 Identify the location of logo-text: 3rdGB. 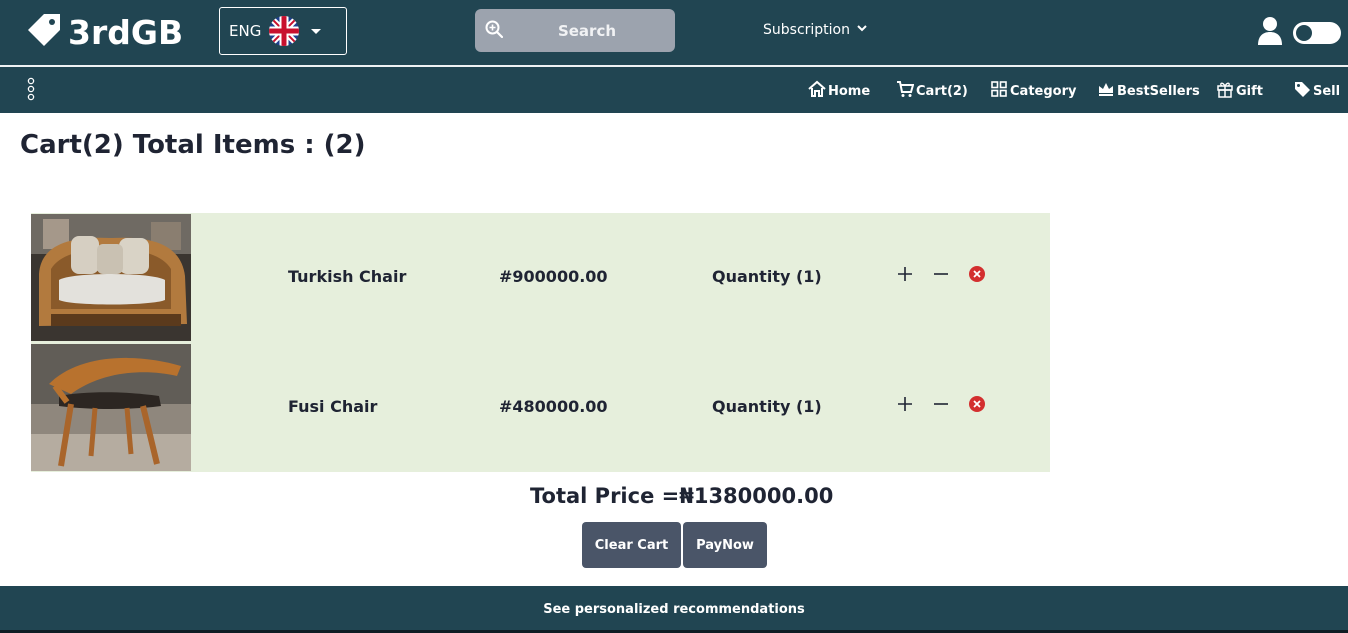
(126, 32).